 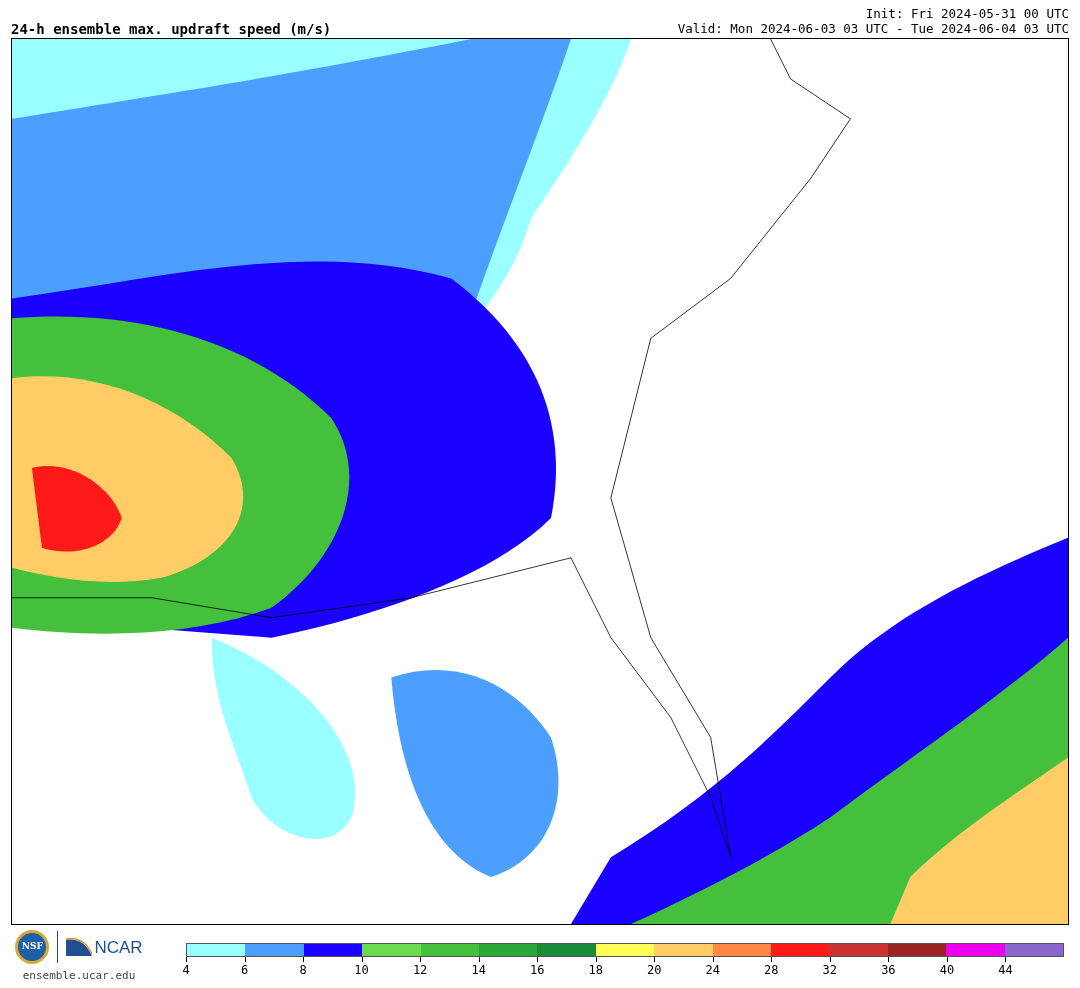 I want to click on tick-label: 32, so click(x=830, y=970).